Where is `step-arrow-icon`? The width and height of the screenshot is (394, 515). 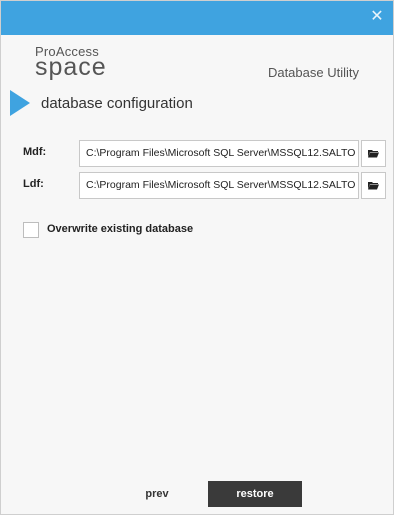
step-arrow-icon is located at coordinates (20, 103).